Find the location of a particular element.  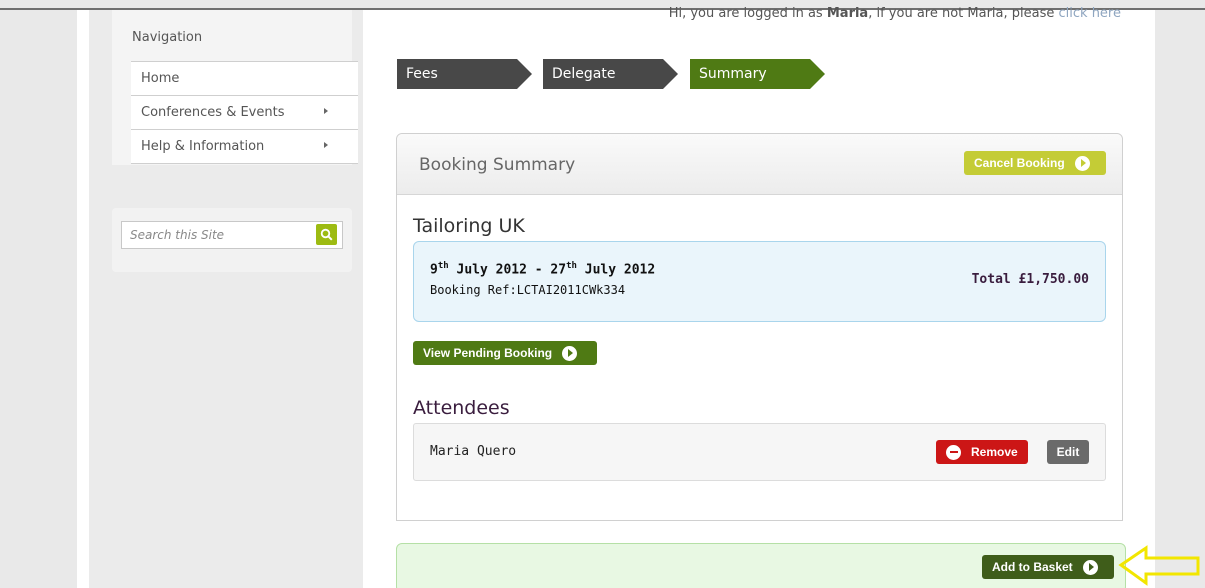

search-button is located at coordinates (326, 234).